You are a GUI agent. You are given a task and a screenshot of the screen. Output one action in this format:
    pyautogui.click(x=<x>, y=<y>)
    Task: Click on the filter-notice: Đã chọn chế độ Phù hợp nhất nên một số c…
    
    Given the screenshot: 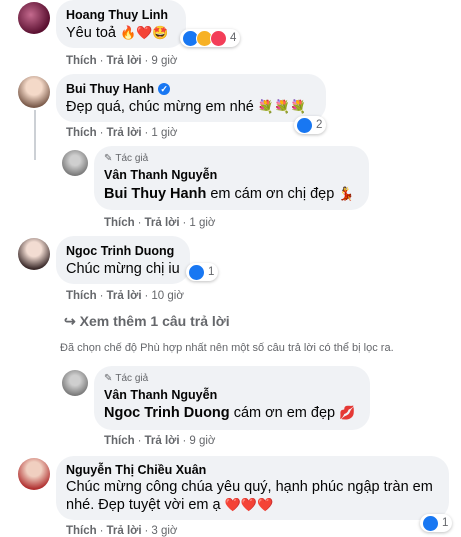 What is the action you would take?
    pyautogui.click(x=227, y=348)
    